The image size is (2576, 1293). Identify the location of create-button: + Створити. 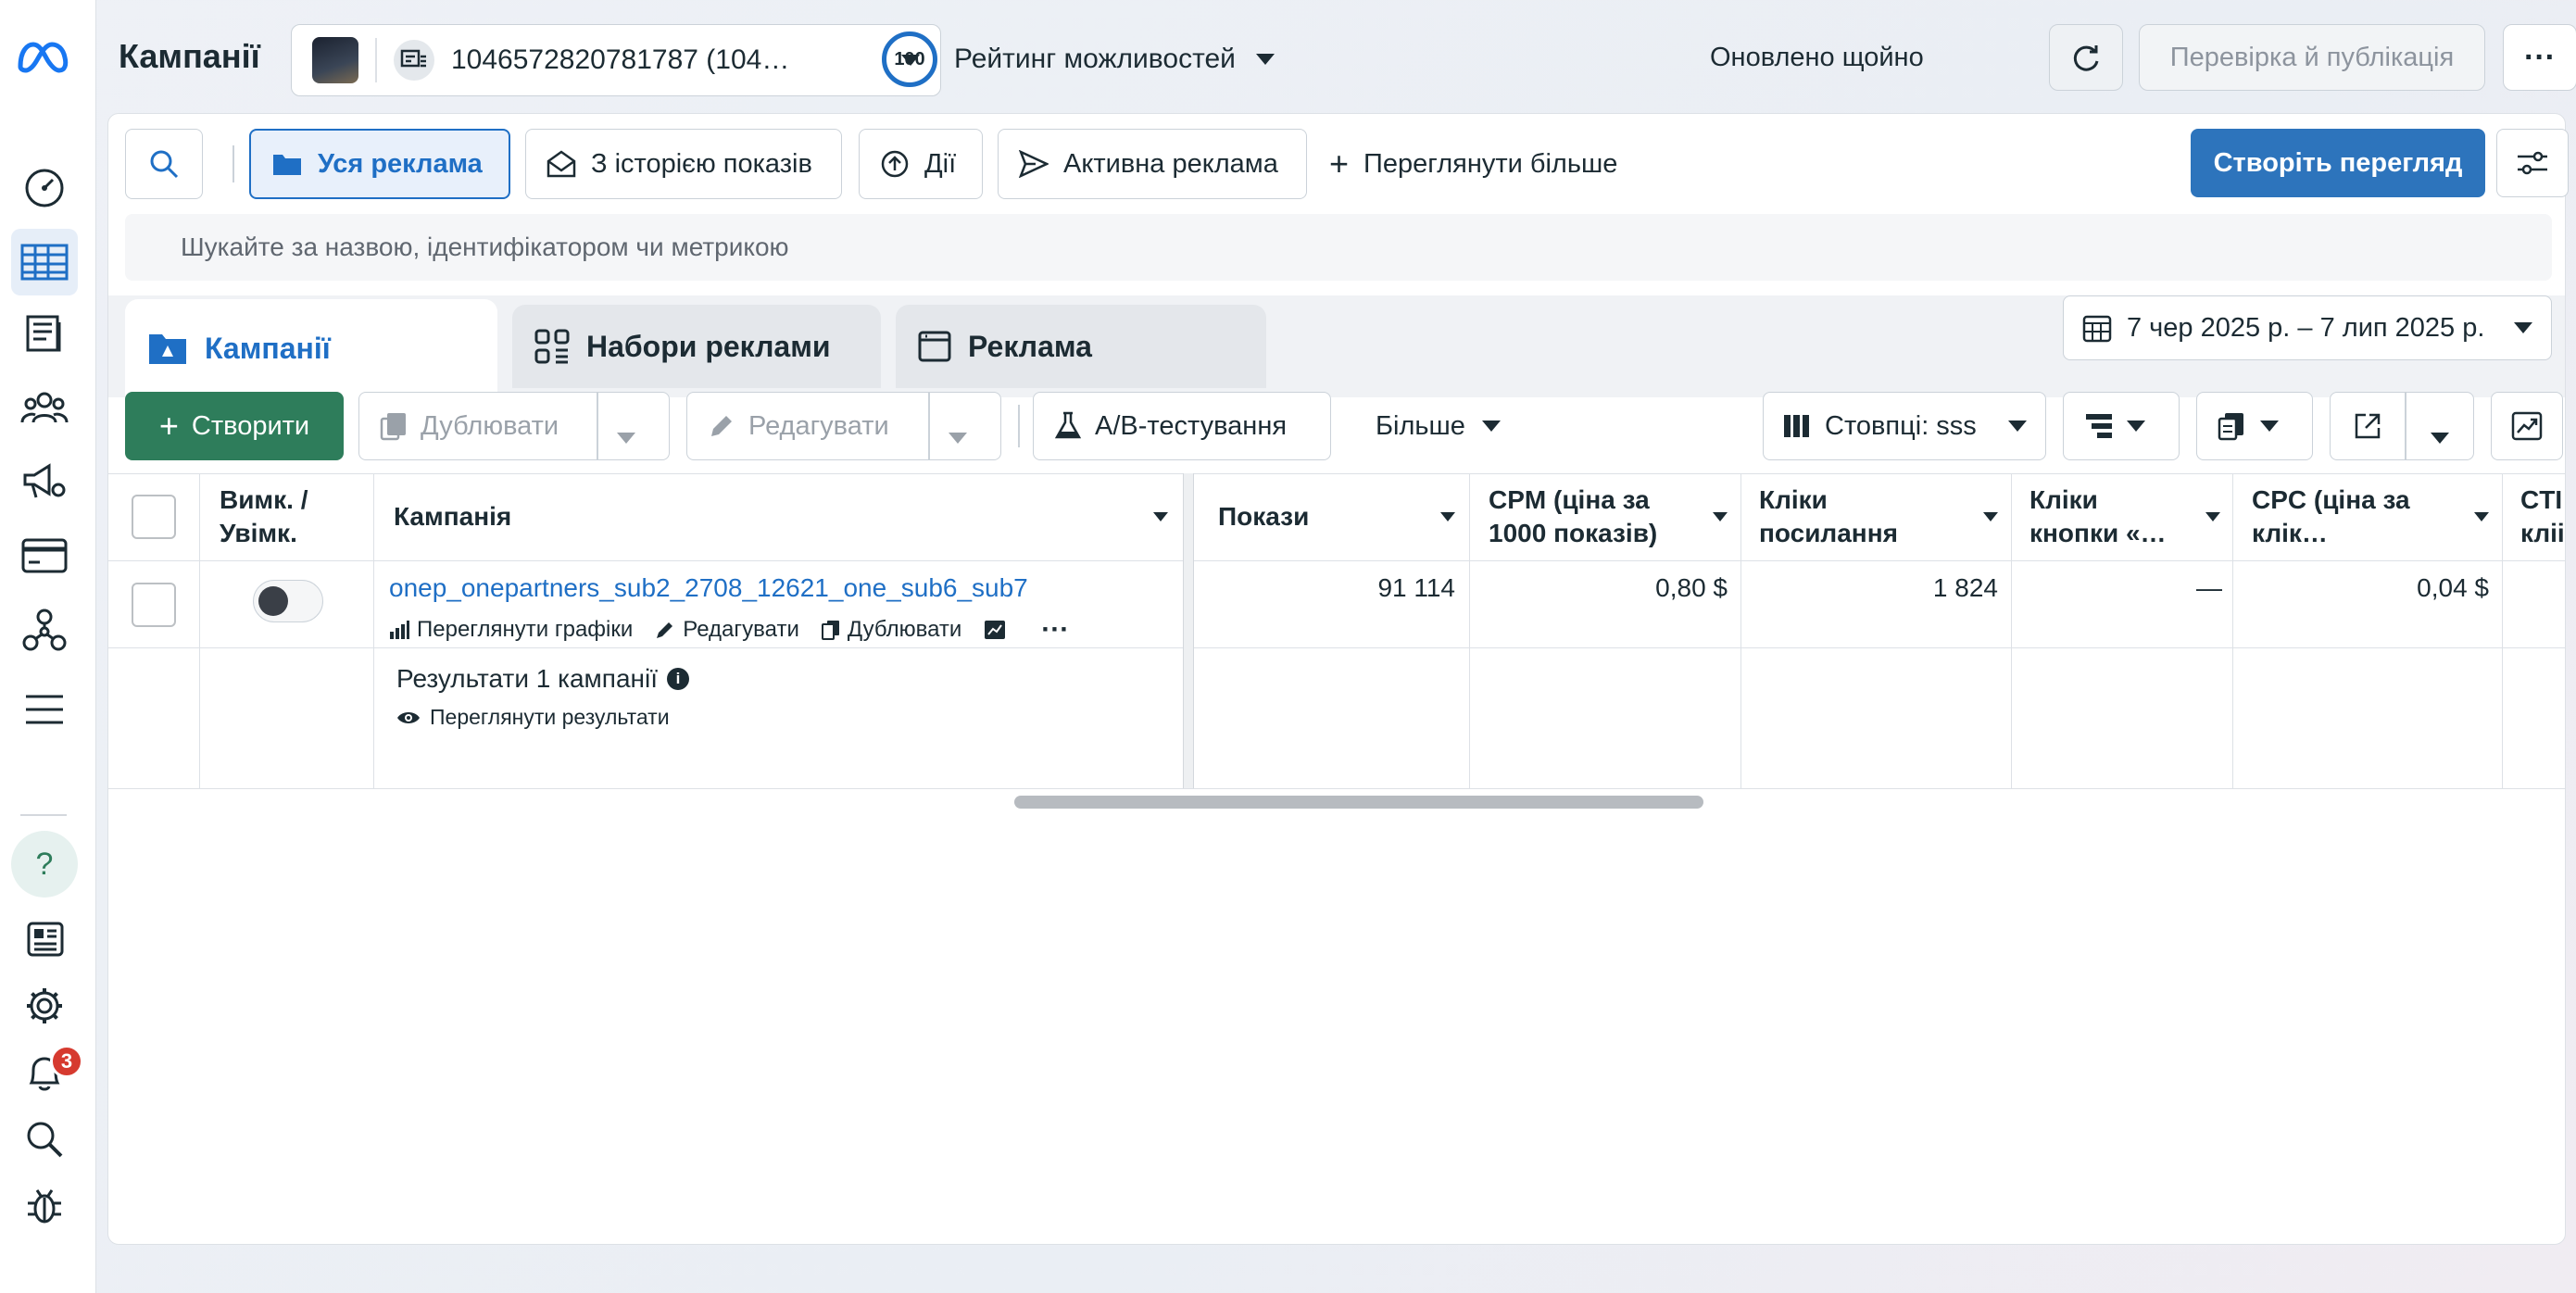
(234, 426).